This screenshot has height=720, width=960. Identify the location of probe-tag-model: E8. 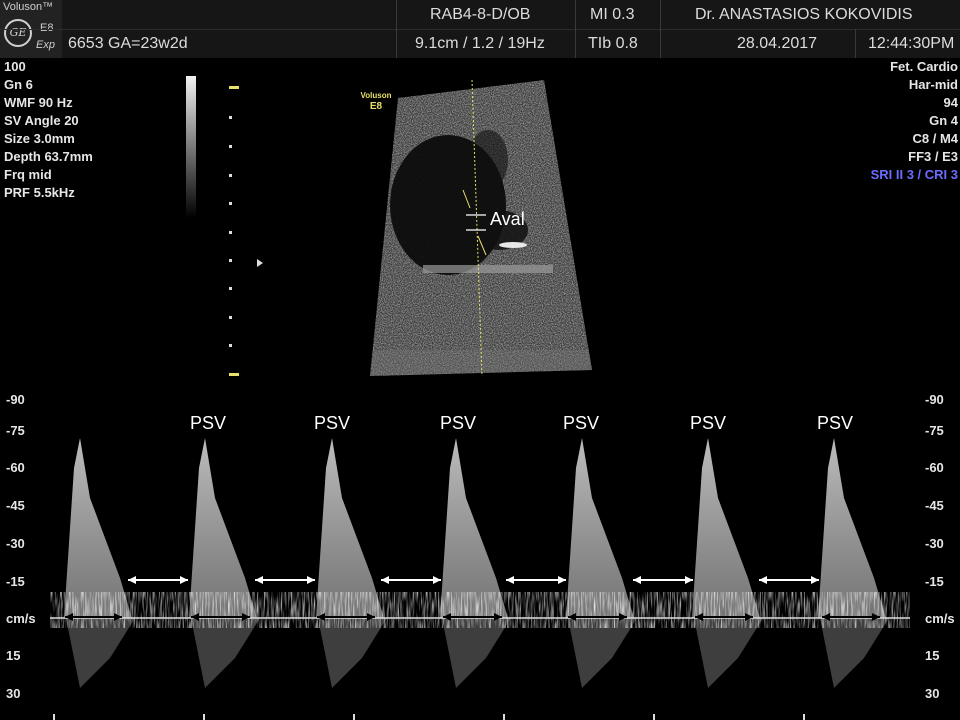
(376, 106).